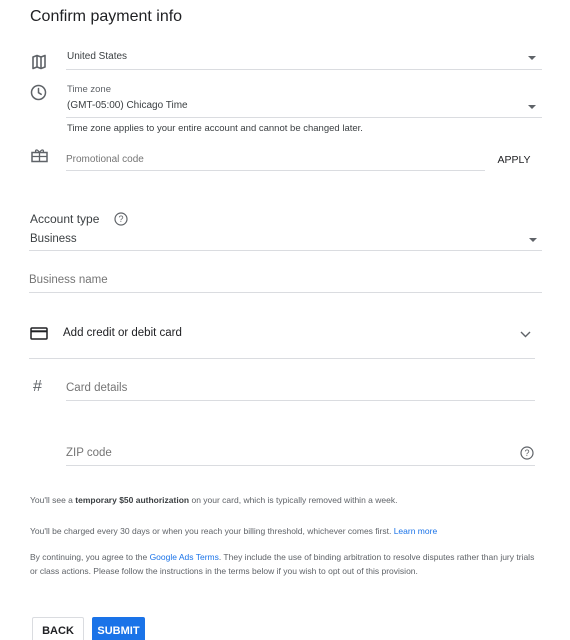 The width and height of the screenshot is (570, 640). I want to click on card-details-input, so click(300, 388).